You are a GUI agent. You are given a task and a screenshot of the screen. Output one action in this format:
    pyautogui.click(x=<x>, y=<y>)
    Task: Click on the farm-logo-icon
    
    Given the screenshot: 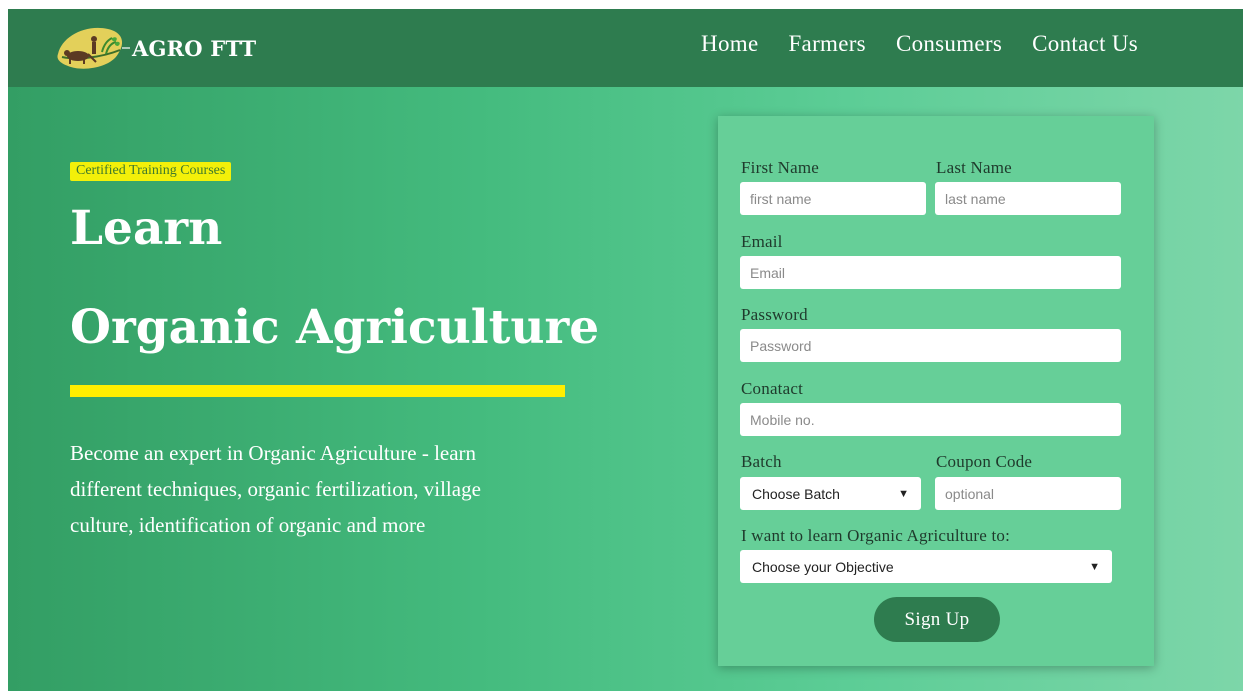 What is the action you would take?
    pyautogui.click(x=93, y=48)
    